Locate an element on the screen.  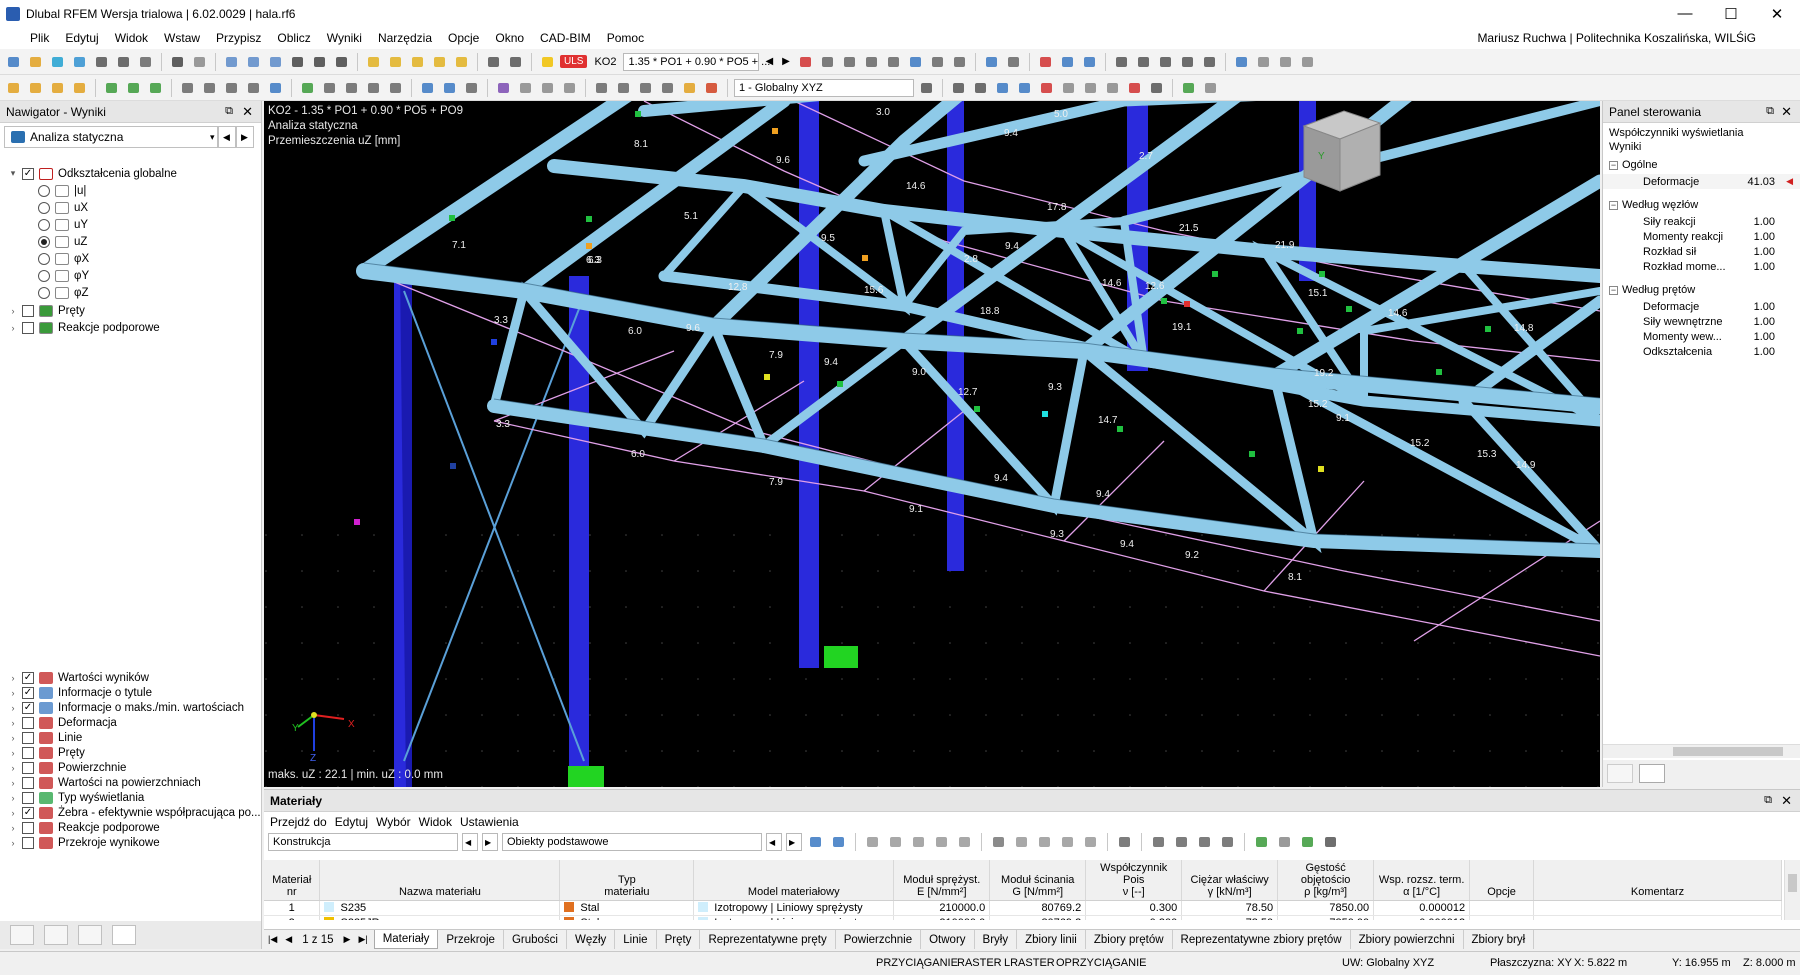
tree-item: φZ is located at coordinates (63, 292).